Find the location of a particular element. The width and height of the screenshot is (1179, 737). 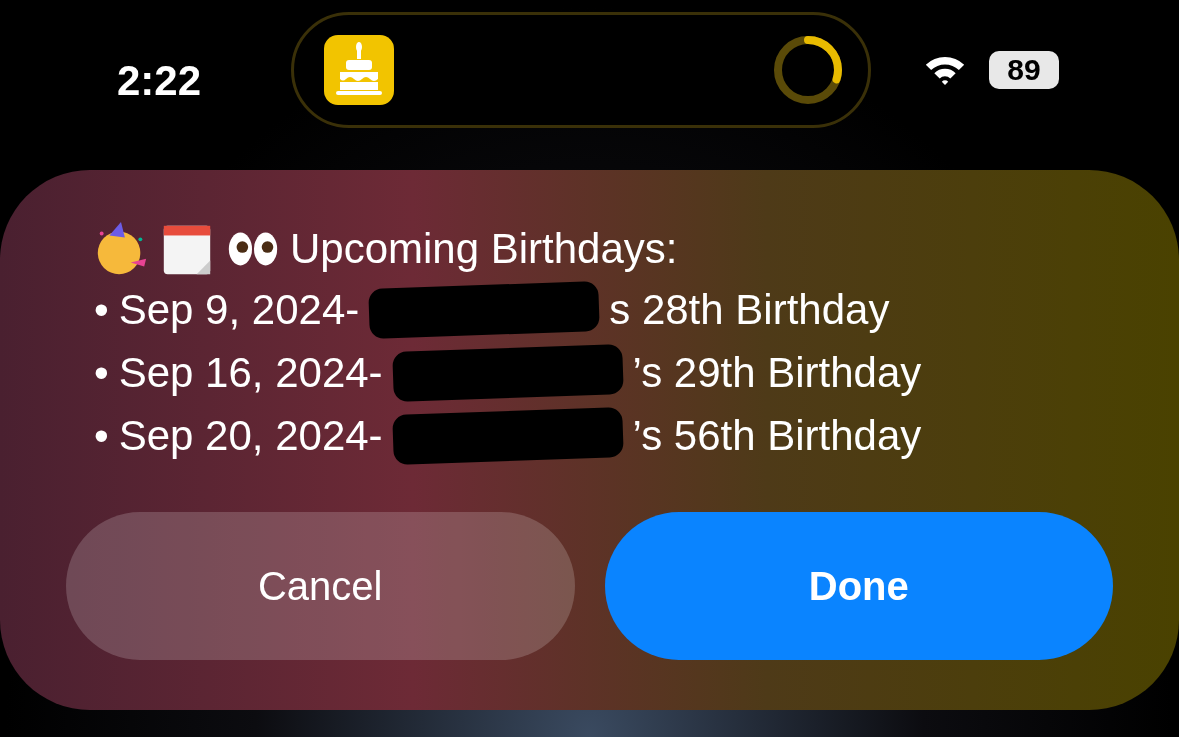

birthday-date: Sep 20, 2024- is located at coordinates (250, 435).